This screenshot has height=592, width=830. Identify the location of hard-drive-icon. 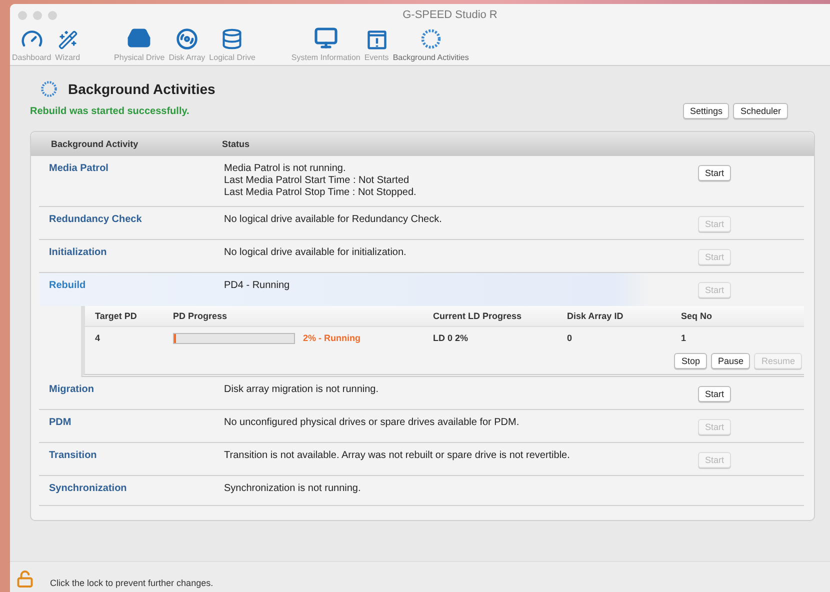
(139, 38).